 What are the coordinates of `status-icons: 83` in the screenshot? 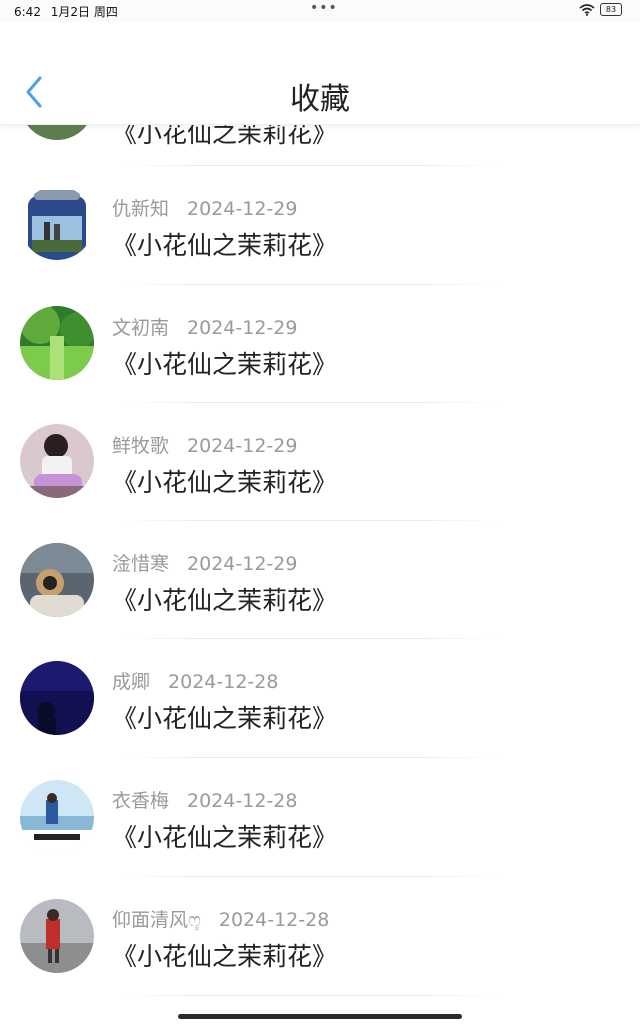 It's located at (600, 9).